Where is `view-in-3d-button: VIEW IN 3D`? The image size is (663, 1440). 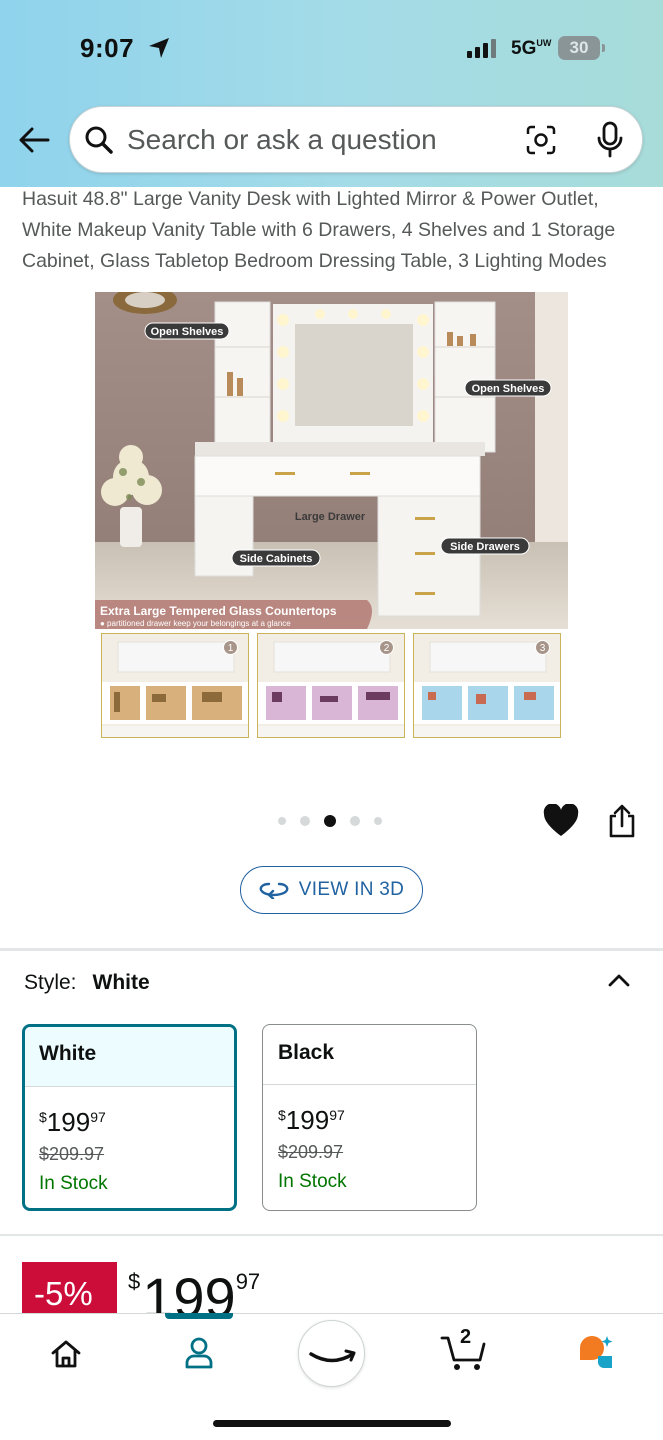 view-in-3d-button: VIEW IN 3D is located at coordinates (331, 890).